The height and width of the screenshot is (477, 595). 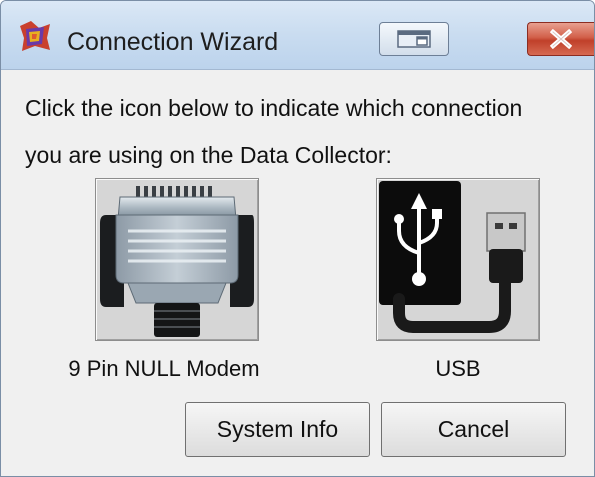 I want to click on usb-cable-icon, so click(x=452, y=257).